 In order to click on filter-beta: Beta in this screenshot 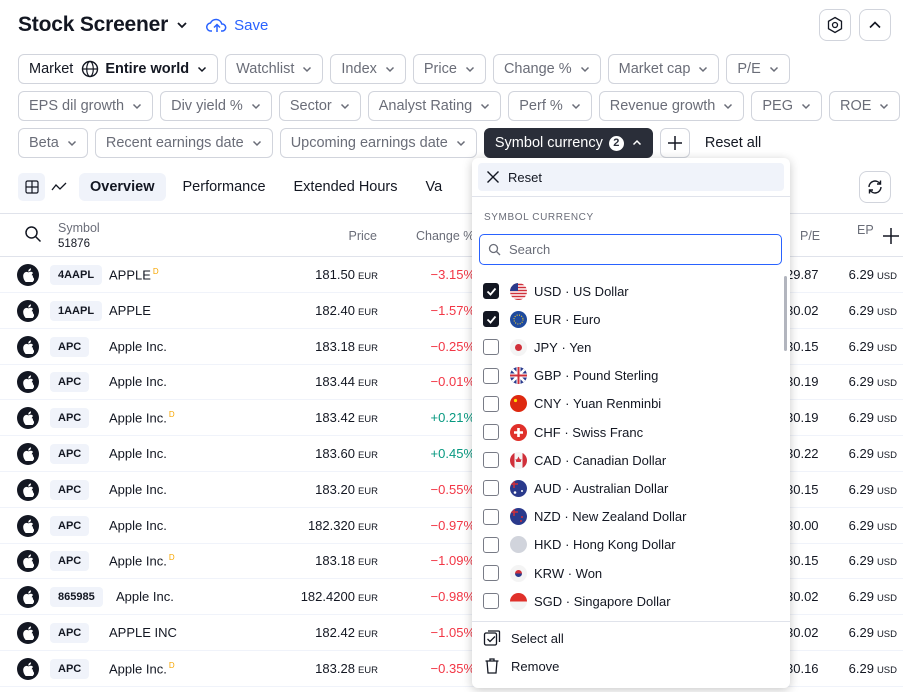, I will do `click(53, 143)`.